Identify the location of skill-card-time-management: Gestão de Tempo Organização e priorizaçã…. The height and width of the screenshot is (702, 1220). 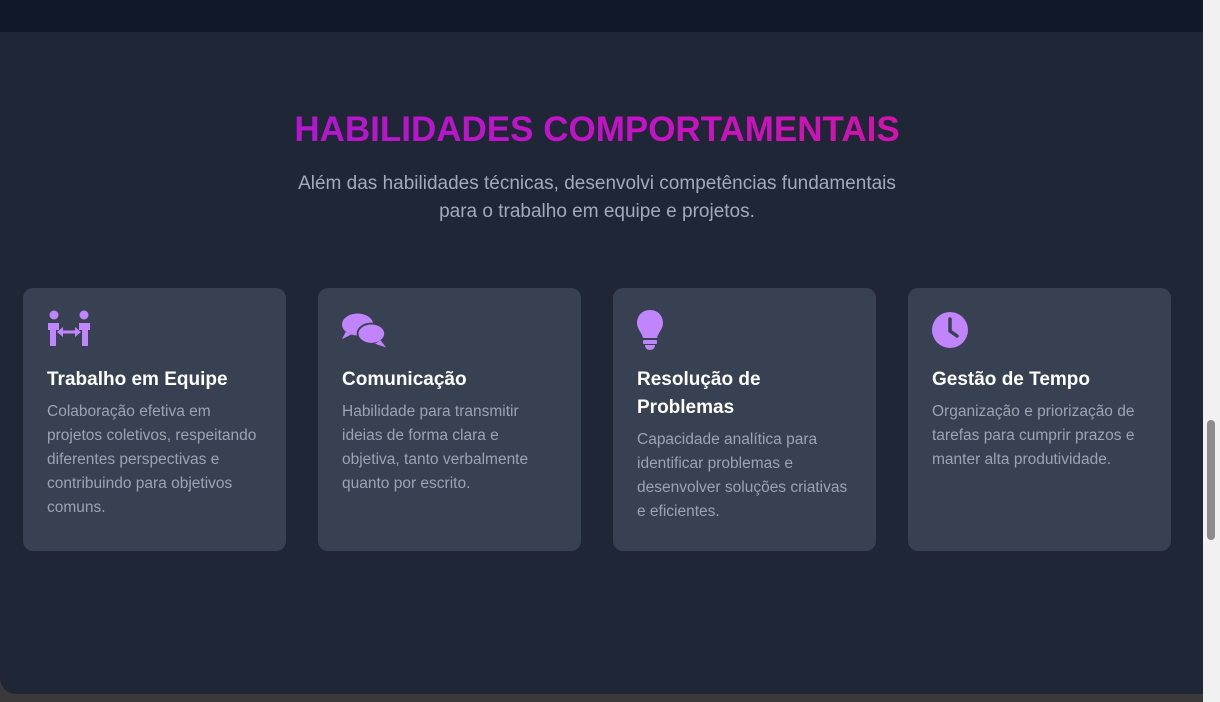
(1039, 419).